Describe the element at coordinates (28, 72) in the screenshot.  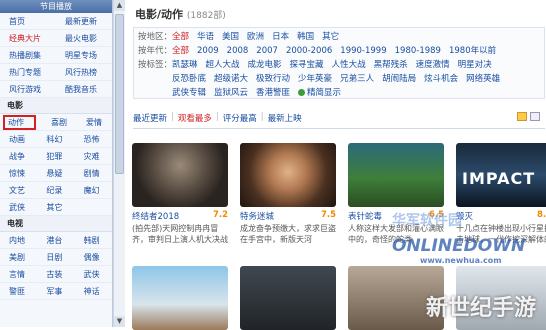
I see `sidebar-link: 热门专题` at that location.